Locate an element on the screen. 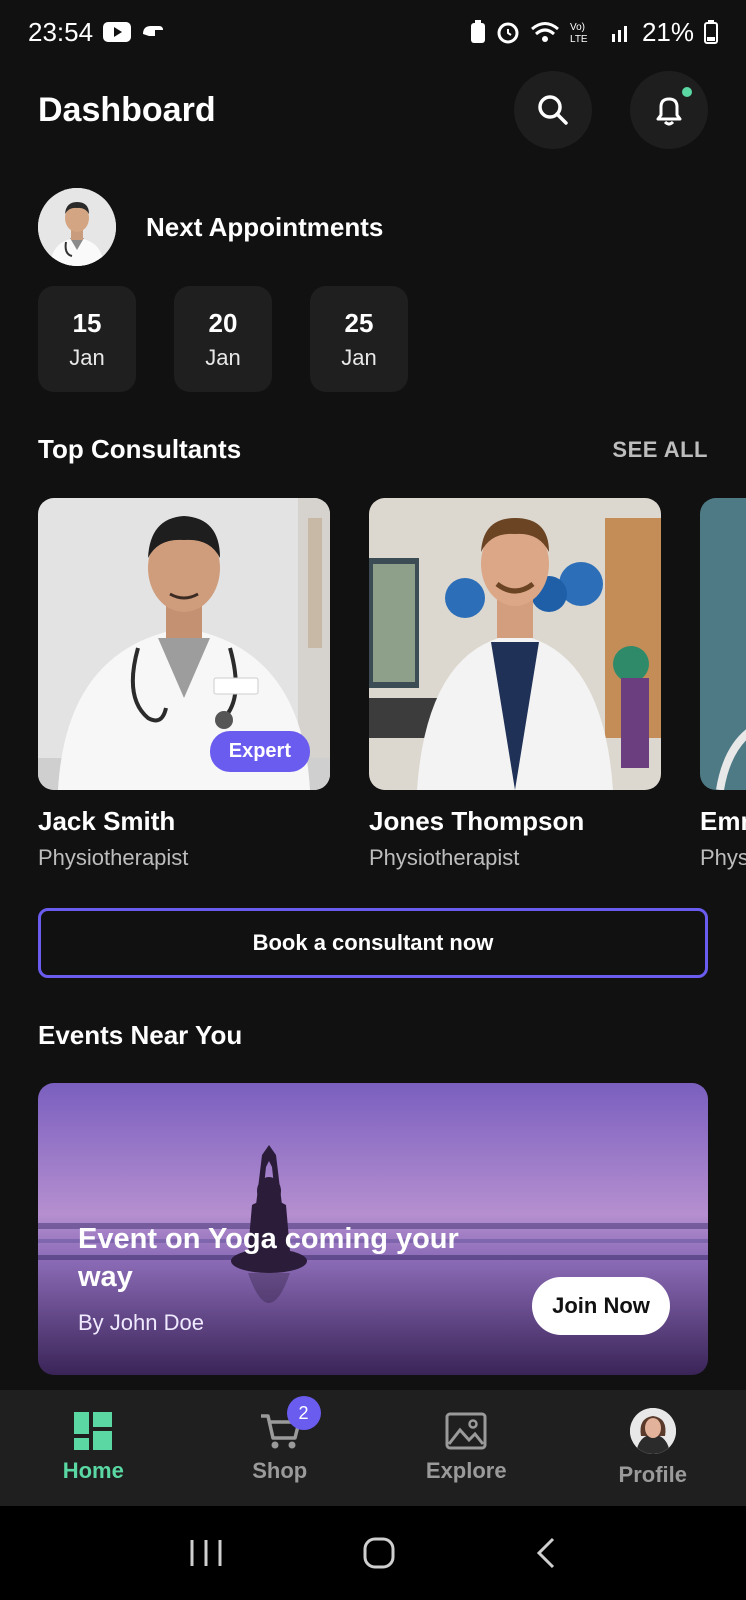  nav-label: Explore is located at coordinates (466, 1470).